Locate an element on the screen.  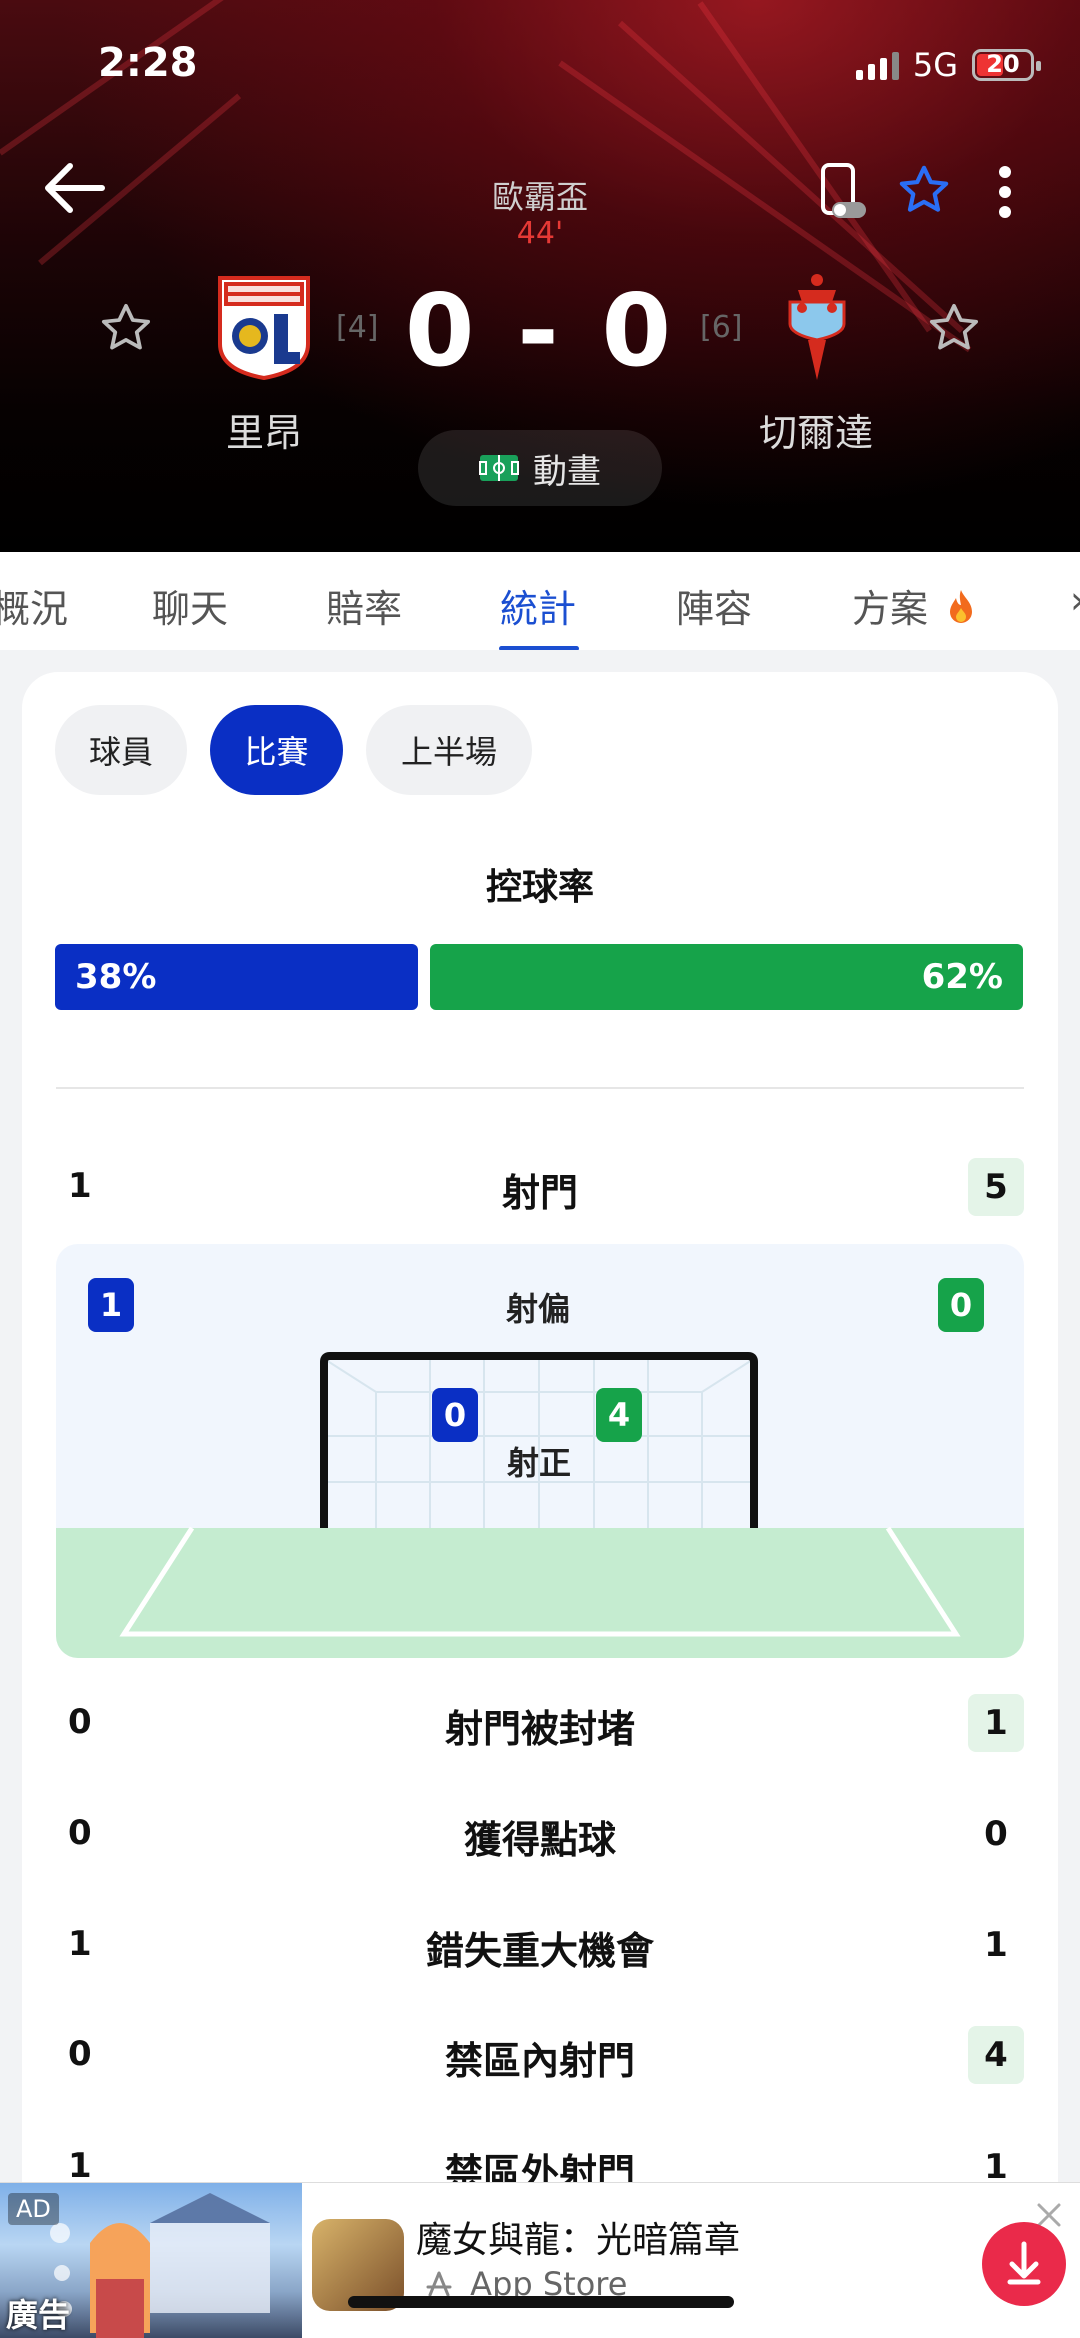
tab-stats: 統計 is located at coordinates (538, 605).